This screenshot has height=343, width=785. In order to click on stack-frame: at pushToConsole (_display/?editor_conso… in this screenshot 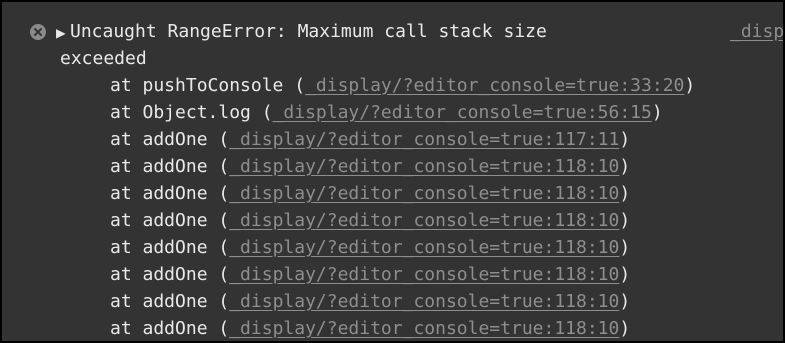, I will do `click(402, 86)`.